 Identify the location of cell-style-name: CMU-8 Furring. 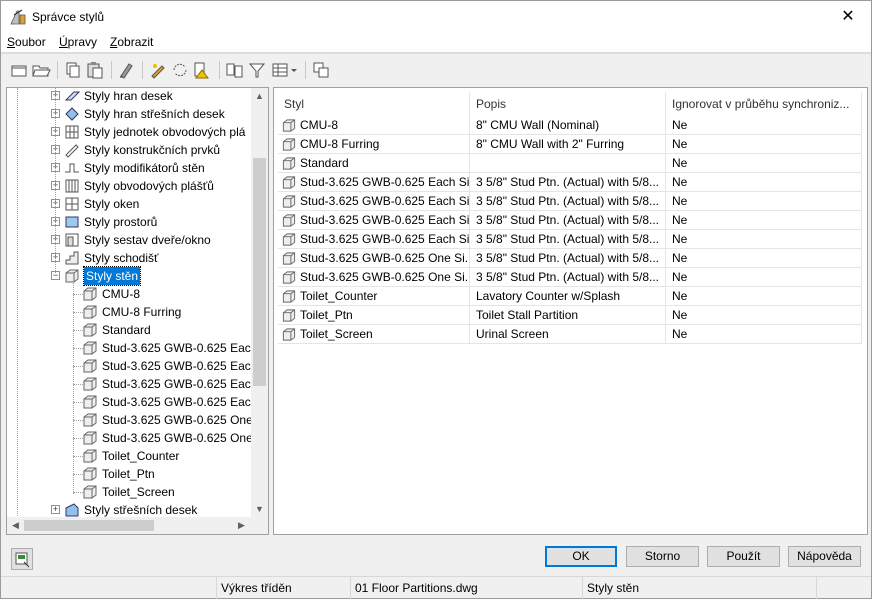
(374, 144).